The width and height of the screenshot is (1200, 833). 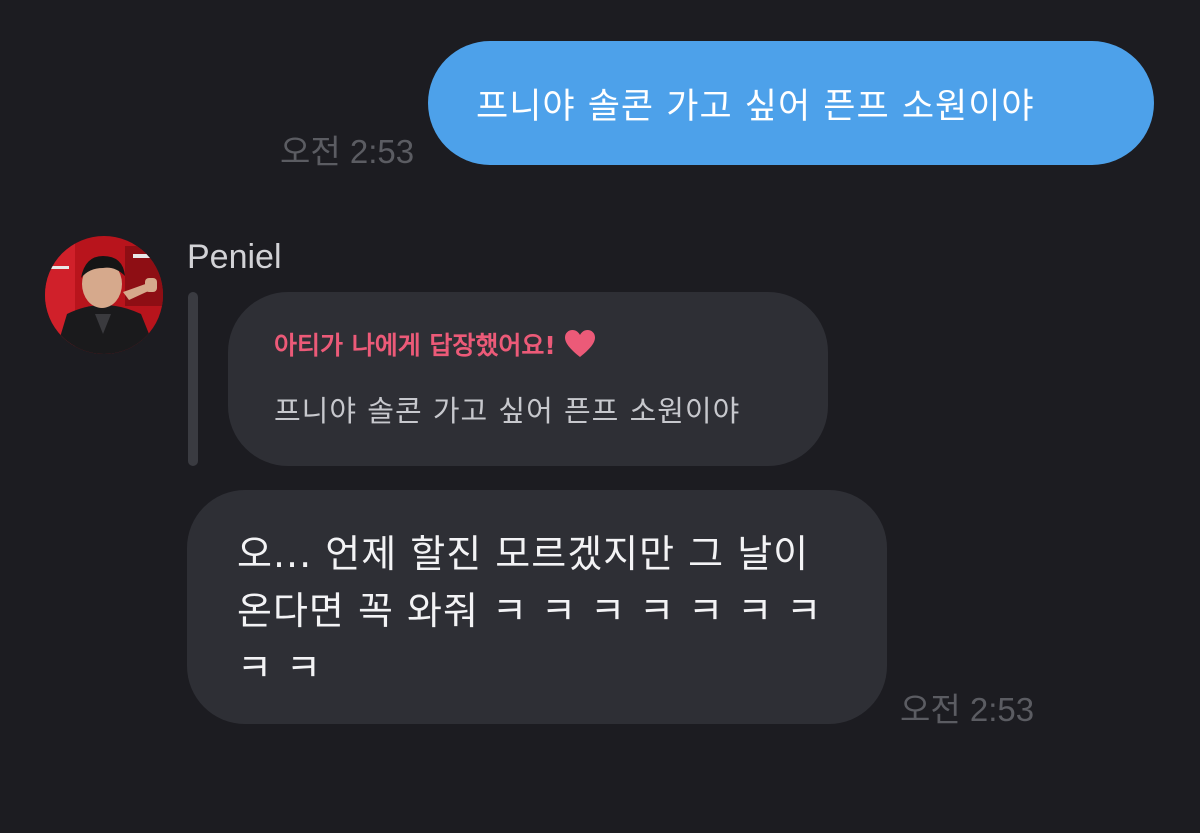 I want to click on message-line: 오... 언제 할진 모르겠지만 그 날이, so click(x=523, y=554).